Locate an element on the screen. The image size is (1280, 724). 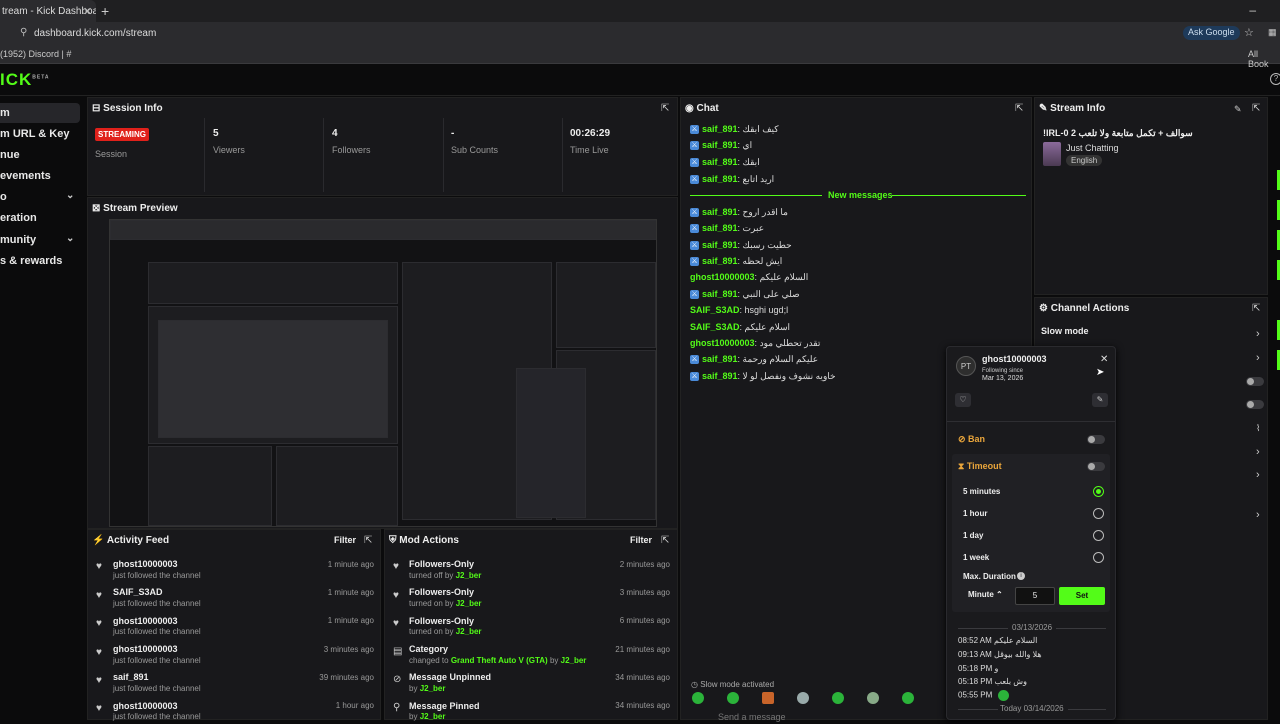
chat-message: SAIF_S3AD: hsghi ugd;l is located at coordinates (739, 312).